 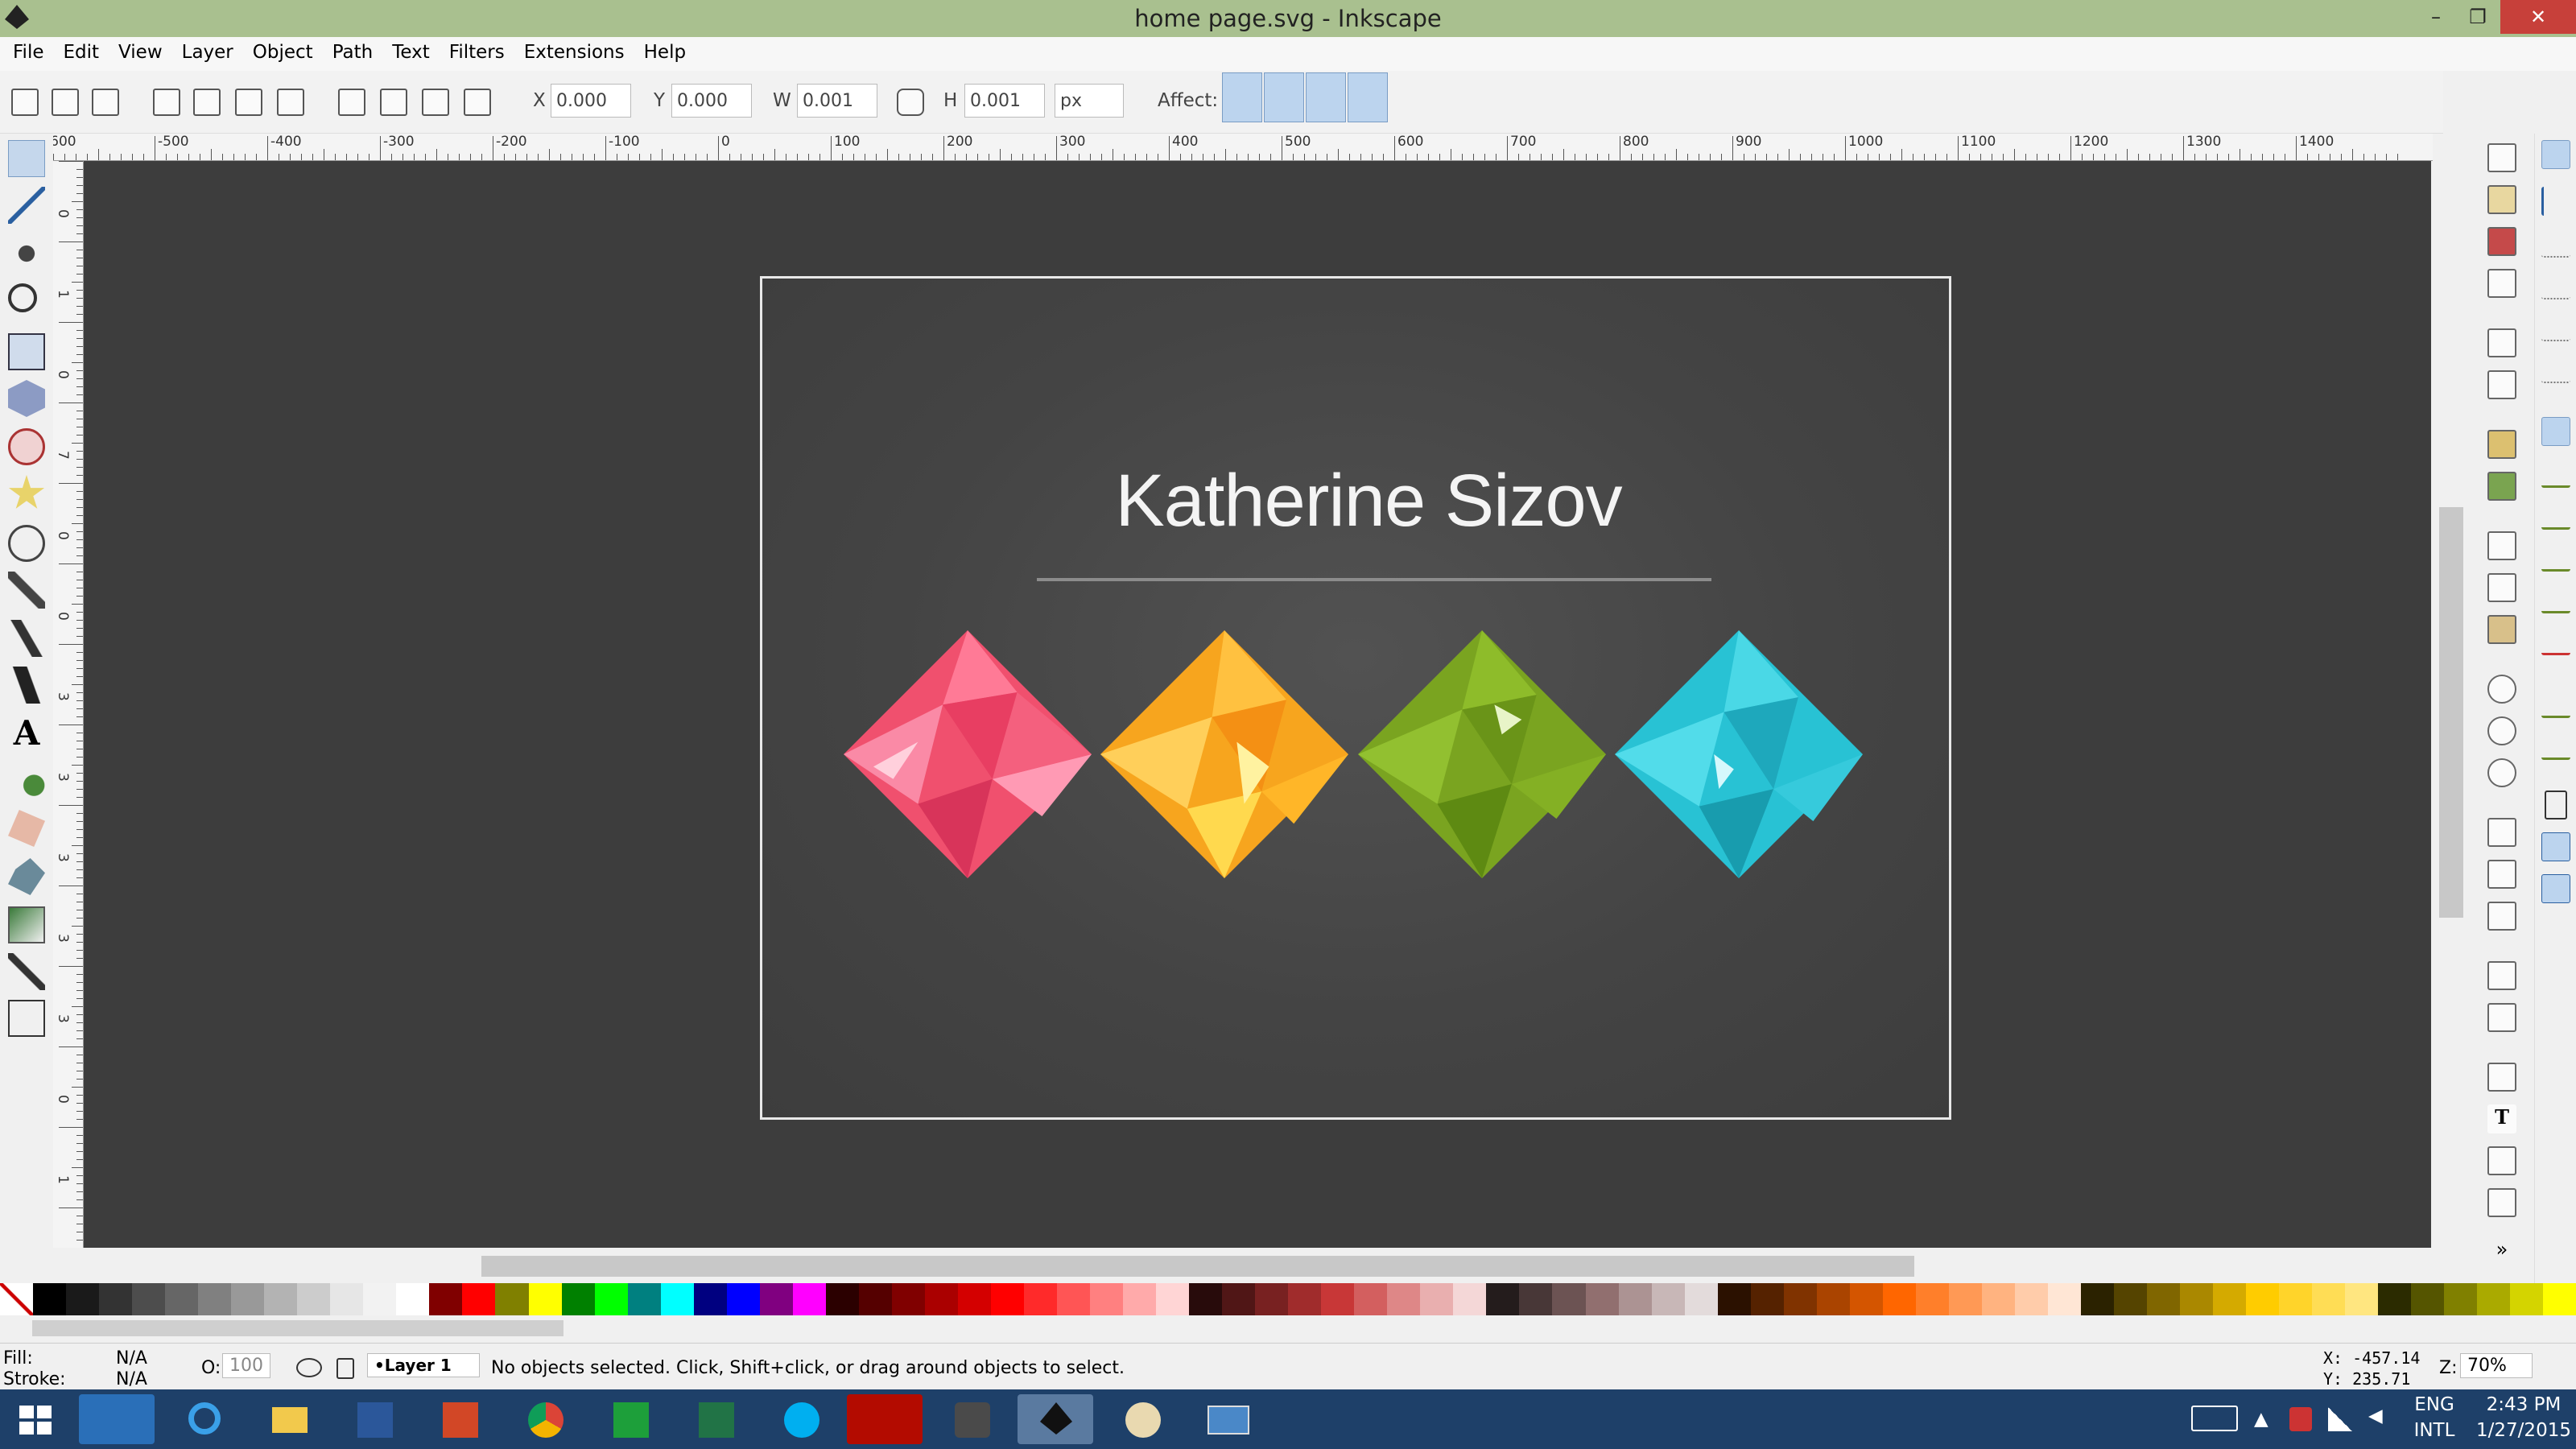 I want to click on menu-layer: Layer, so click(x=207, y=53).